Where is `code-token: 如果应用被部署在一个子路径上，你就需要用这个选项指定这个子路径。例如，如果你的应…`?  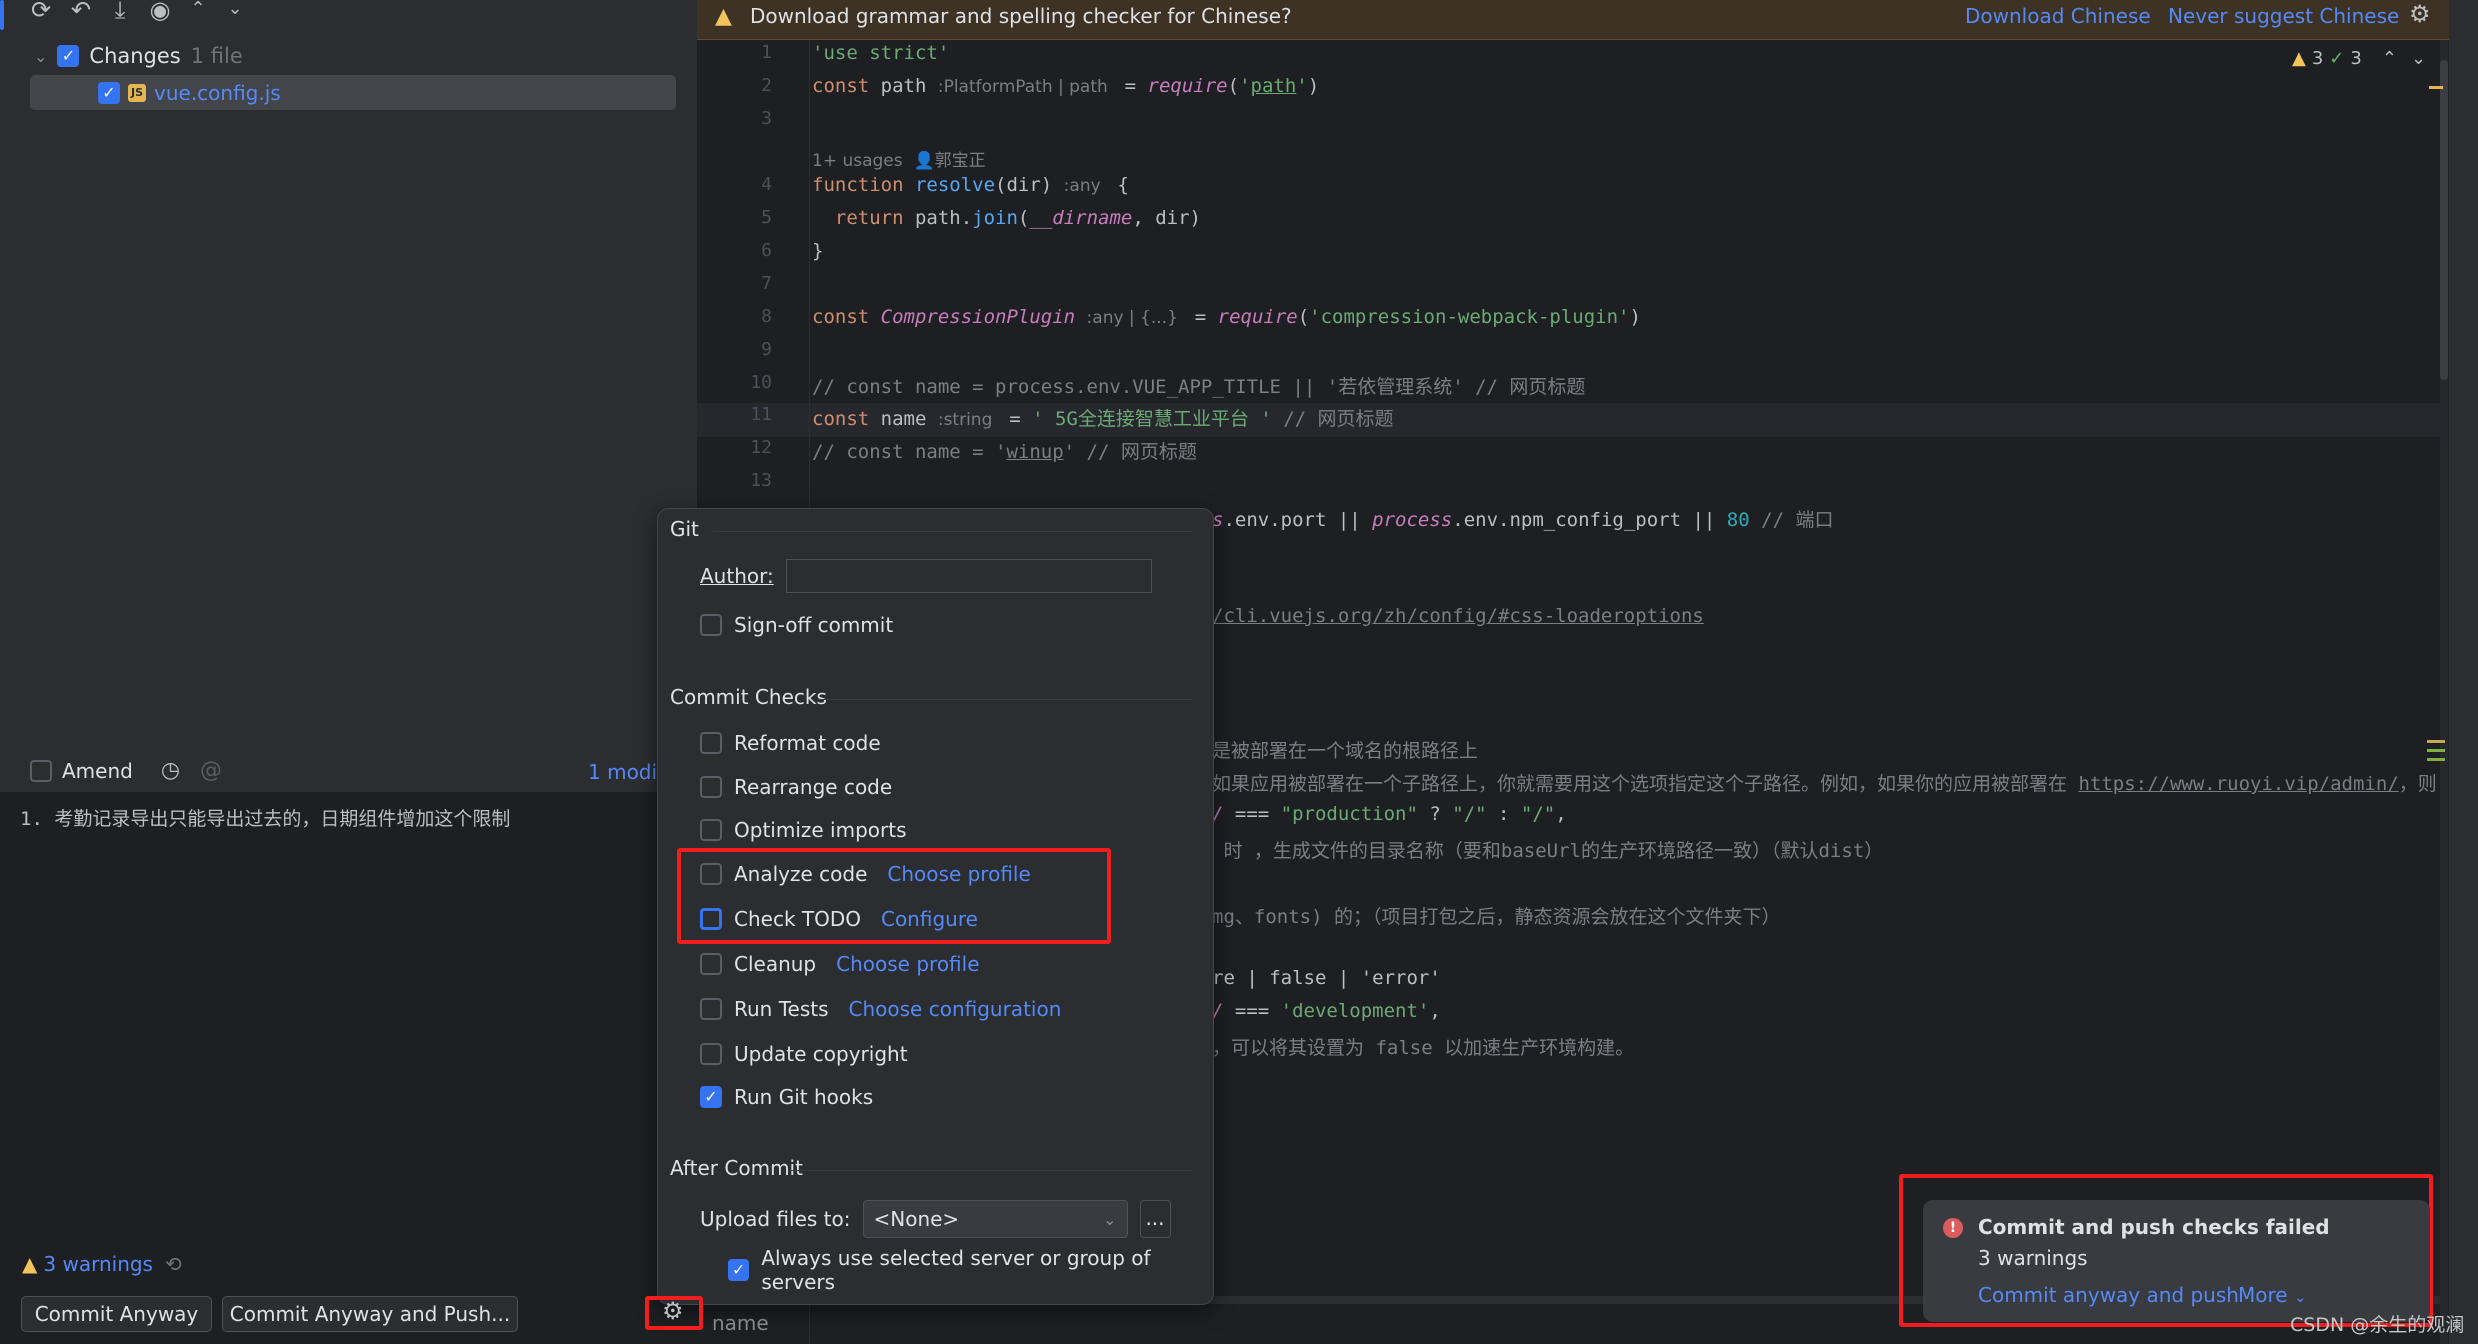 code-token: 如果应用被部署在一个子路径上，你就需要用这个选项指定这个子路径。例如，如果你的应… is located at coordinates (1645, 784).